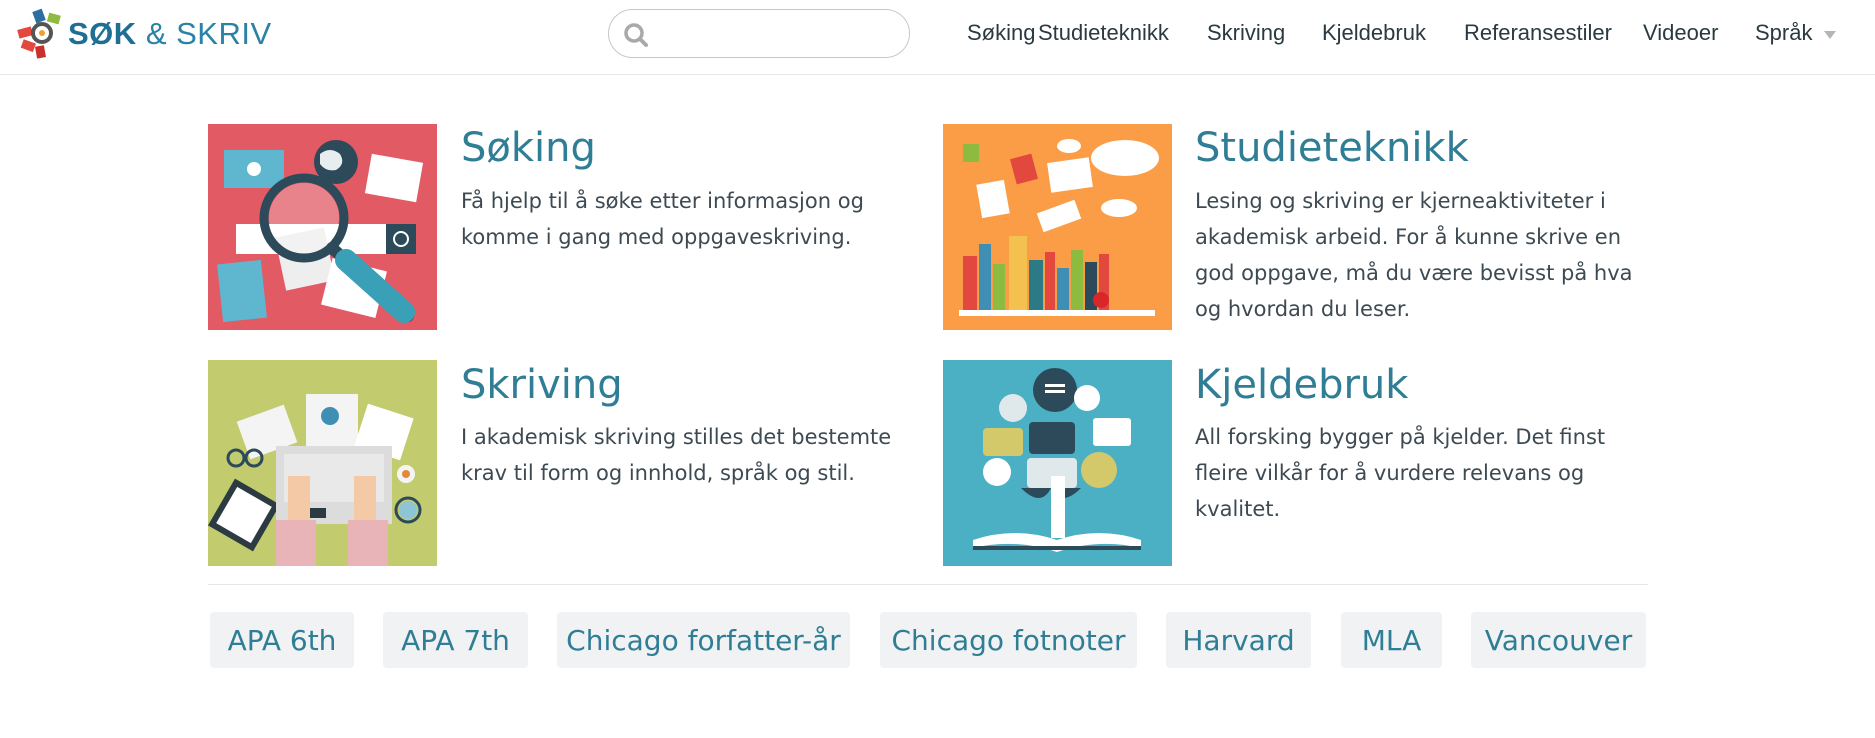 This screenshot has width=1875, height=738. Describe the element at coordinates (282, 640) in the screenshot. I see `reference-style-apa-6th-button: APA 6th` at that location.